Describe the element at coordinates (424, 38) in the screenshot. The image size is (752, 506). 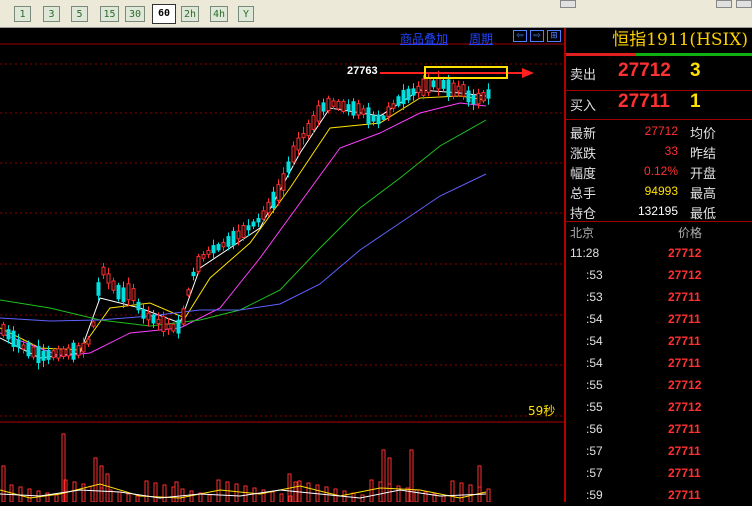
I see `overlay-button: 商品叠加` at that location.